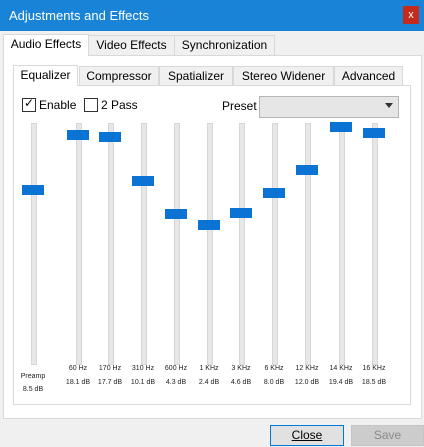 The image size is (424, 447). What do you see at coordinates (33, 376) in the screenshot?
I see `preamp-label: Preamp` at bounding box center [33, 376].